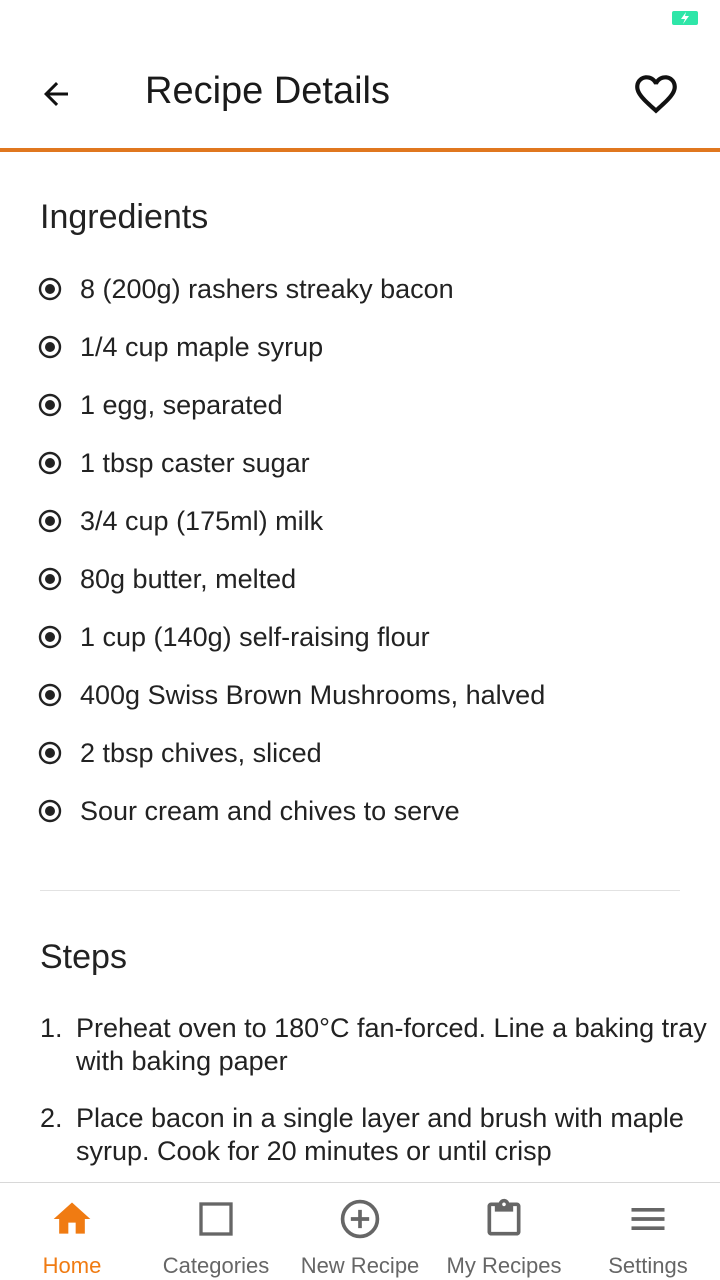 The image size is (720, 1280). Describe the element at coordinates (368, 463) in the screenshot. I see `ingredient-item: 1 tbsp caster sugar` at that location.